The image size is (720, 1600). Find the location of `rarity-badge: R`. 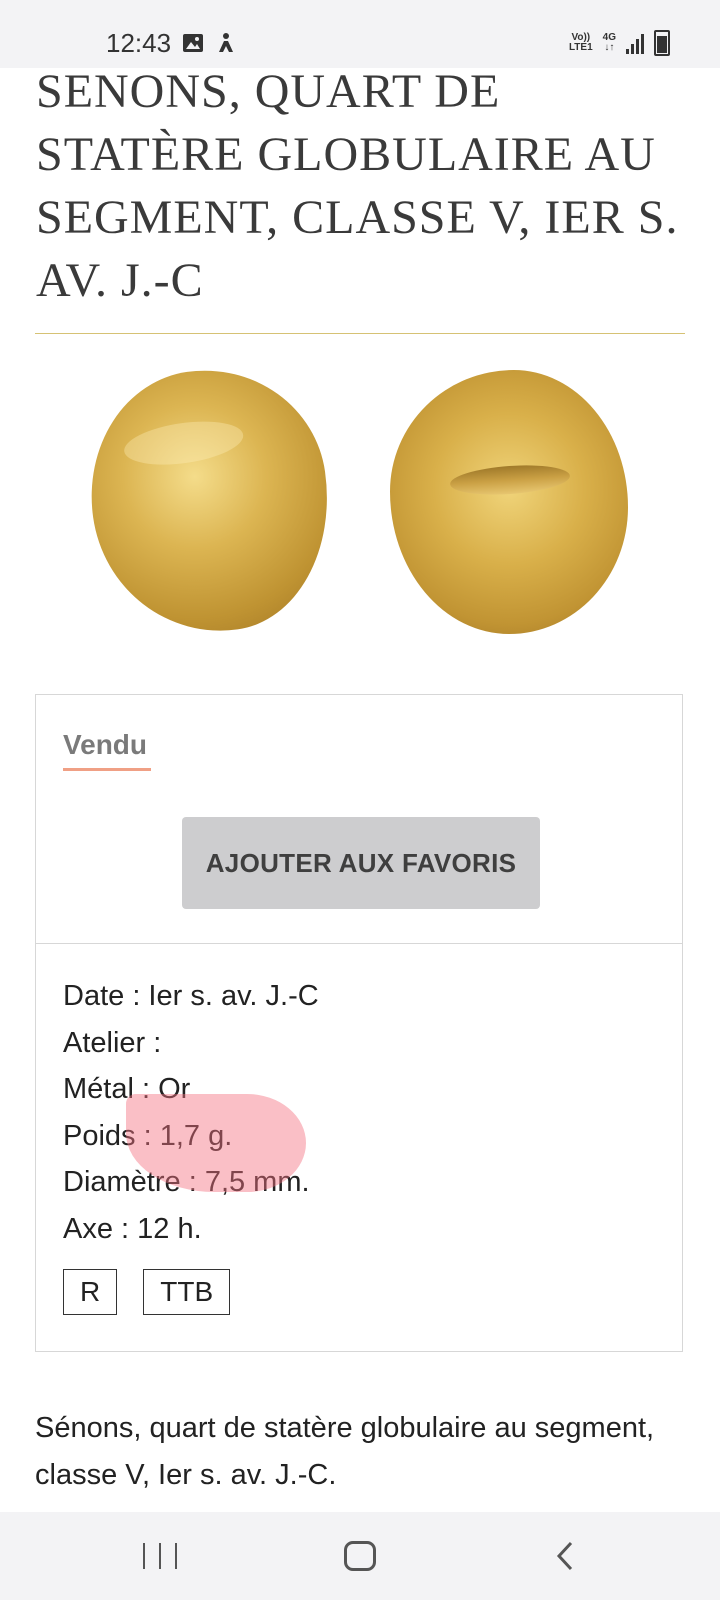

rarity-badge: R is located at coordinates (90, 1292).